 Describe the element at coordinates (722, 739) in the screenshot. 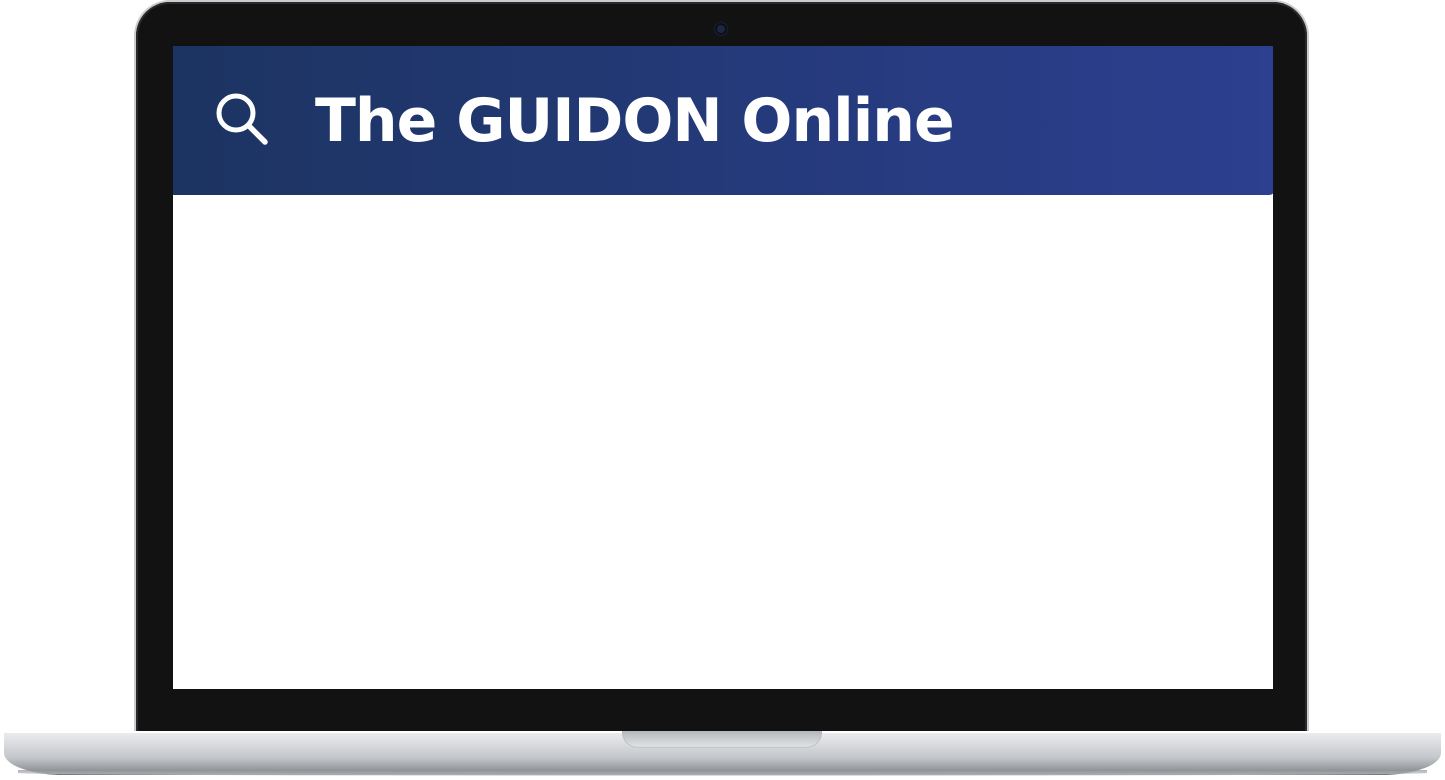

I see `laptop-lid-notch` at that location.